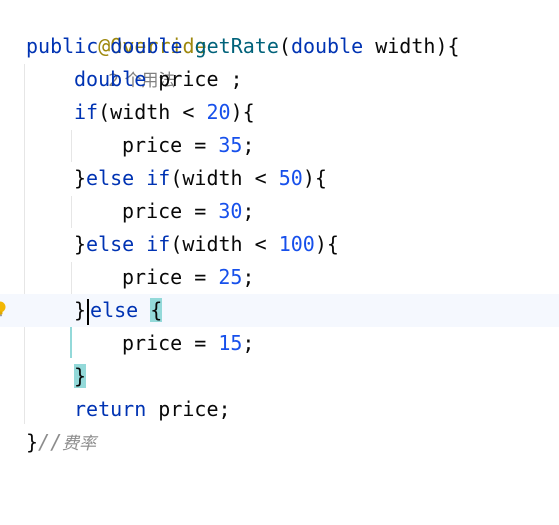 Image resolution: width=559 pixels, height=525 pixels. I want to click on number-literal: 50, so click(290, 178).